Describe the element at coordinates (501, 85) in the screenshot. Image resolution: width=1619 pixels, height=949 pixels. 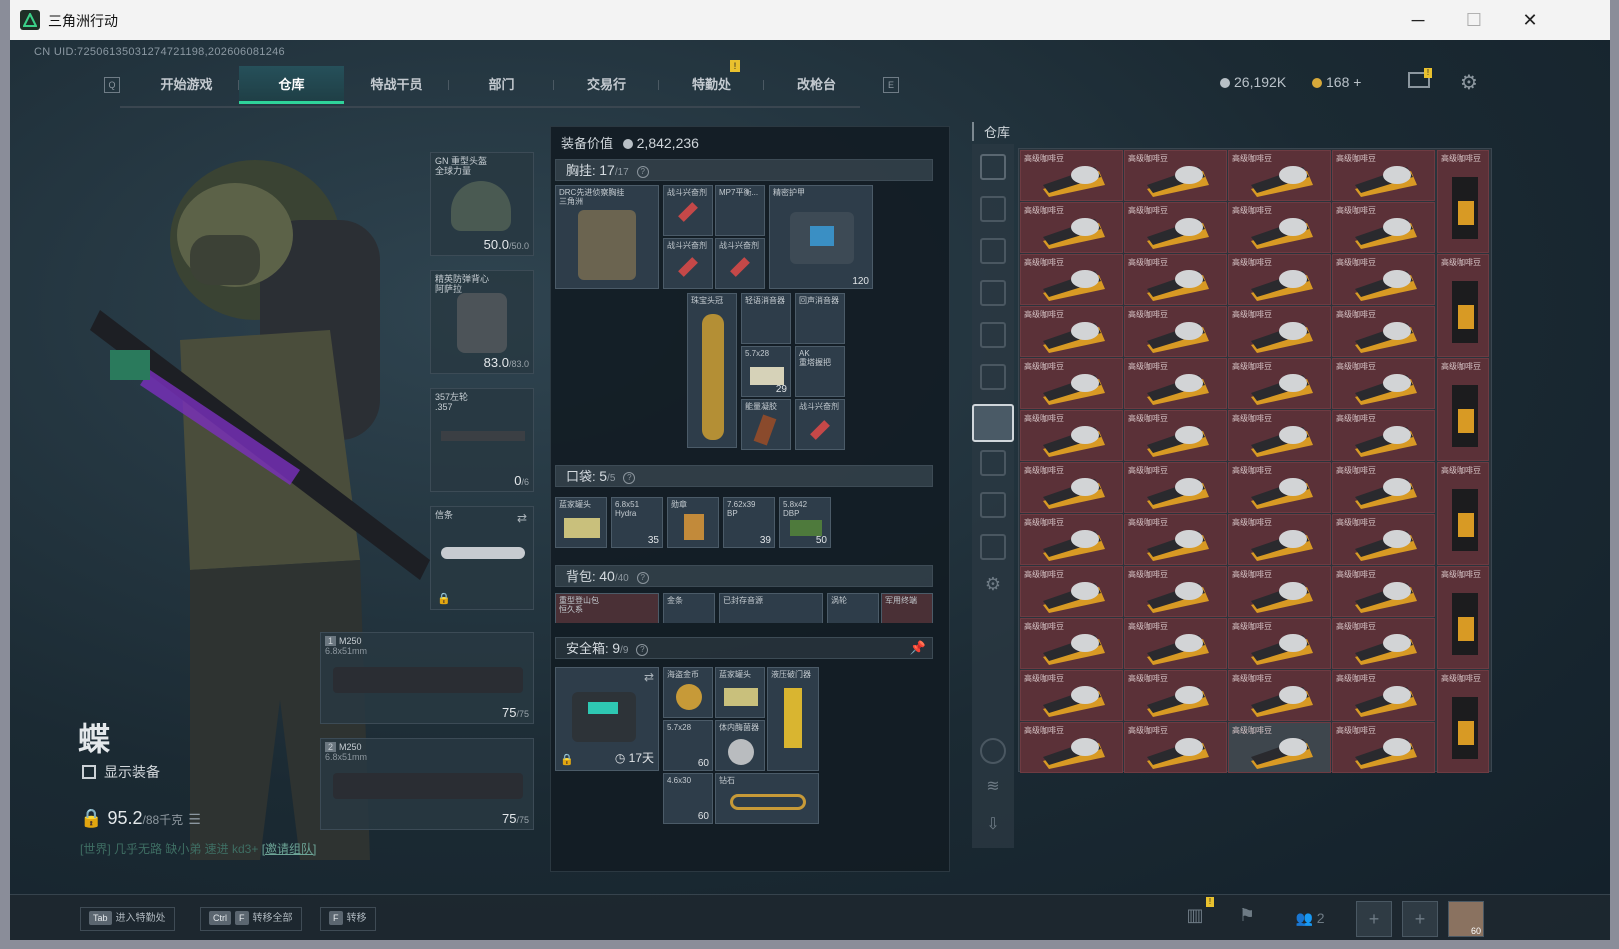
I see `tab-department: 部门` at that location.